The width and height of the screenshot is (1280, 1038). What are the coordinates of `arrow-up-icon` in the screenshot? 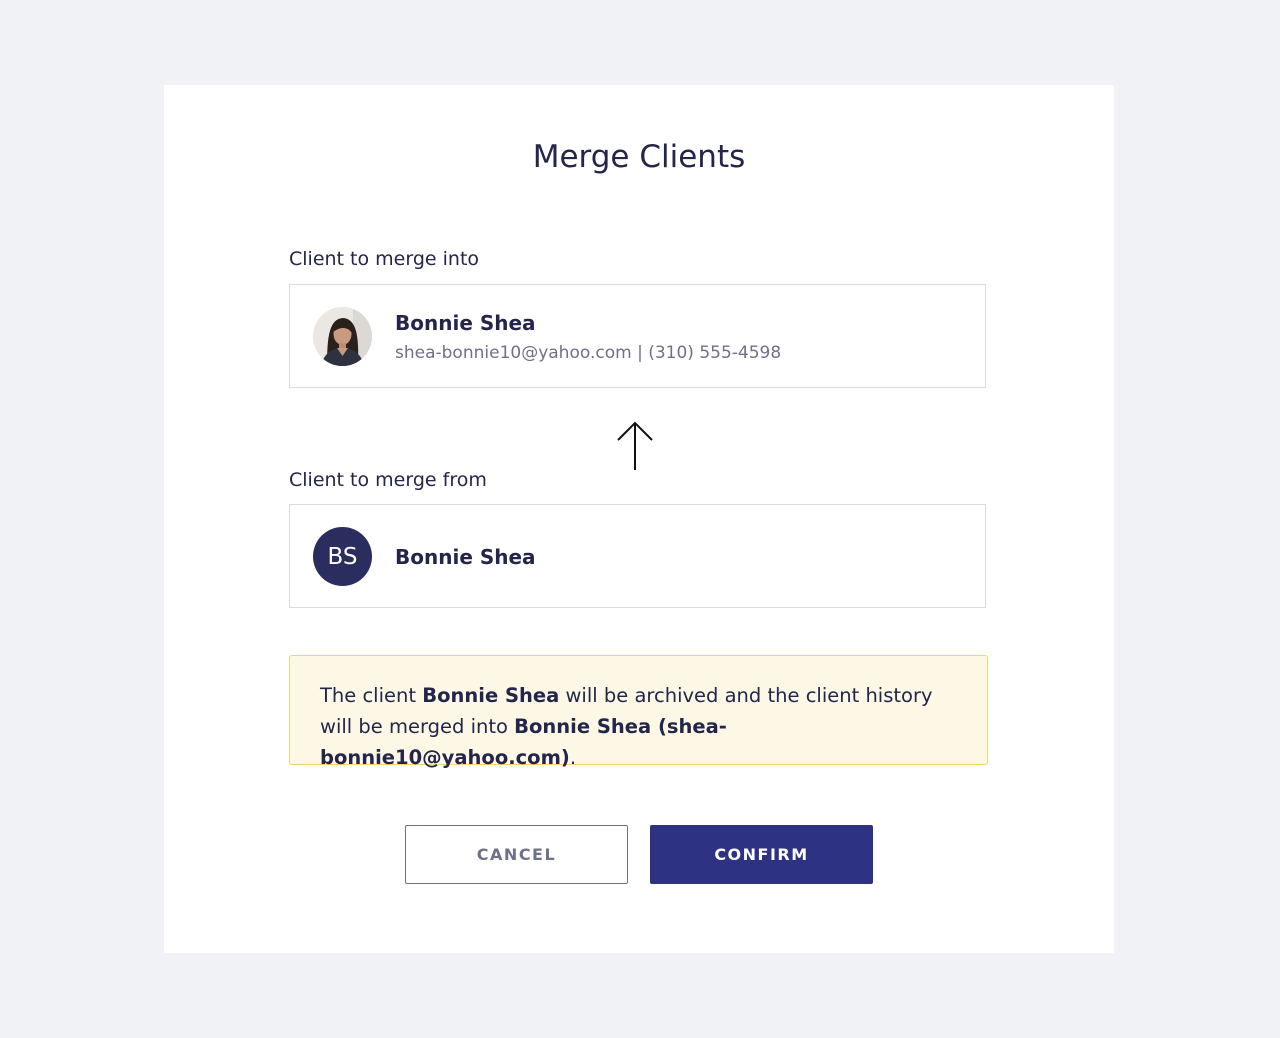 It's located at (635, 445).